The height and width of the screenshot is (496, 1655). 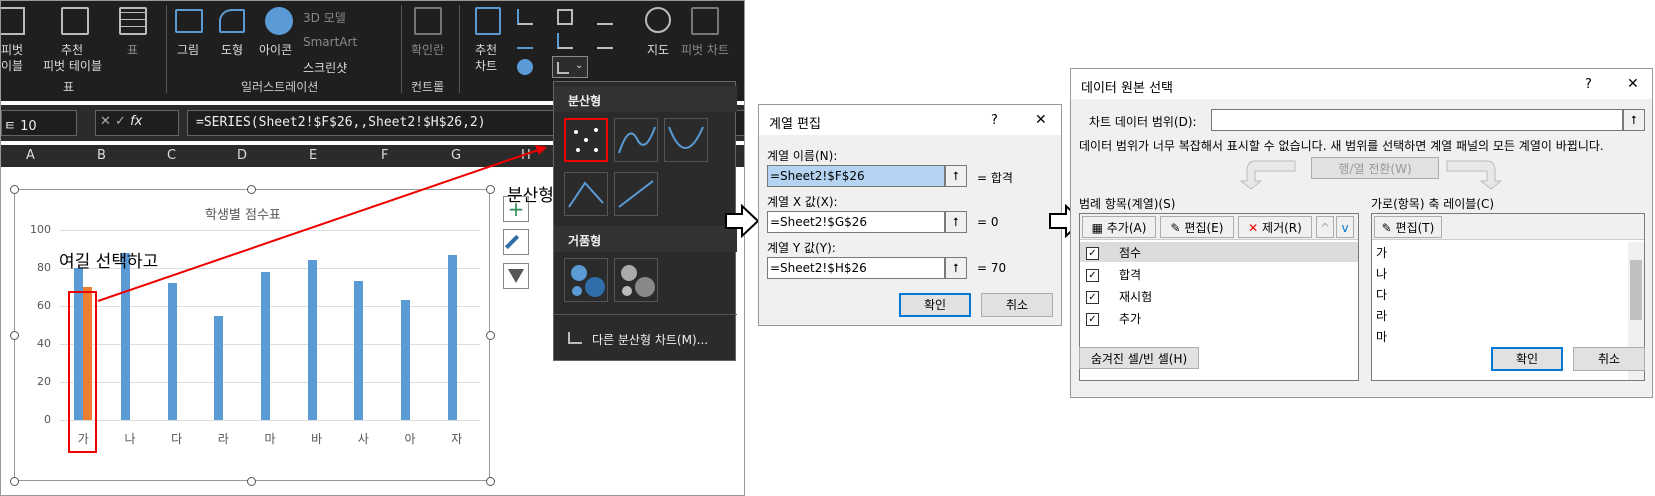 I want to click on legend-list-item: ✓ 추가, so click(x=1219, y=318).